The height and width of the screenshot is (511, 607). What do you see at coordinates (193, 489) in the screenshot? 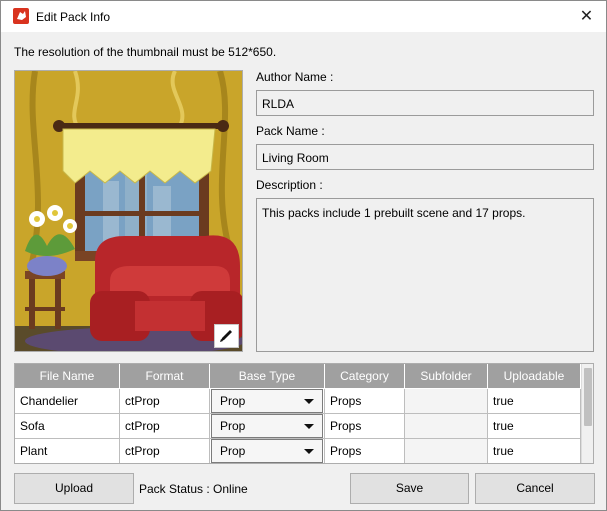
I see `pack-status: Pack Status : Online` at bounding box center [193, 489].